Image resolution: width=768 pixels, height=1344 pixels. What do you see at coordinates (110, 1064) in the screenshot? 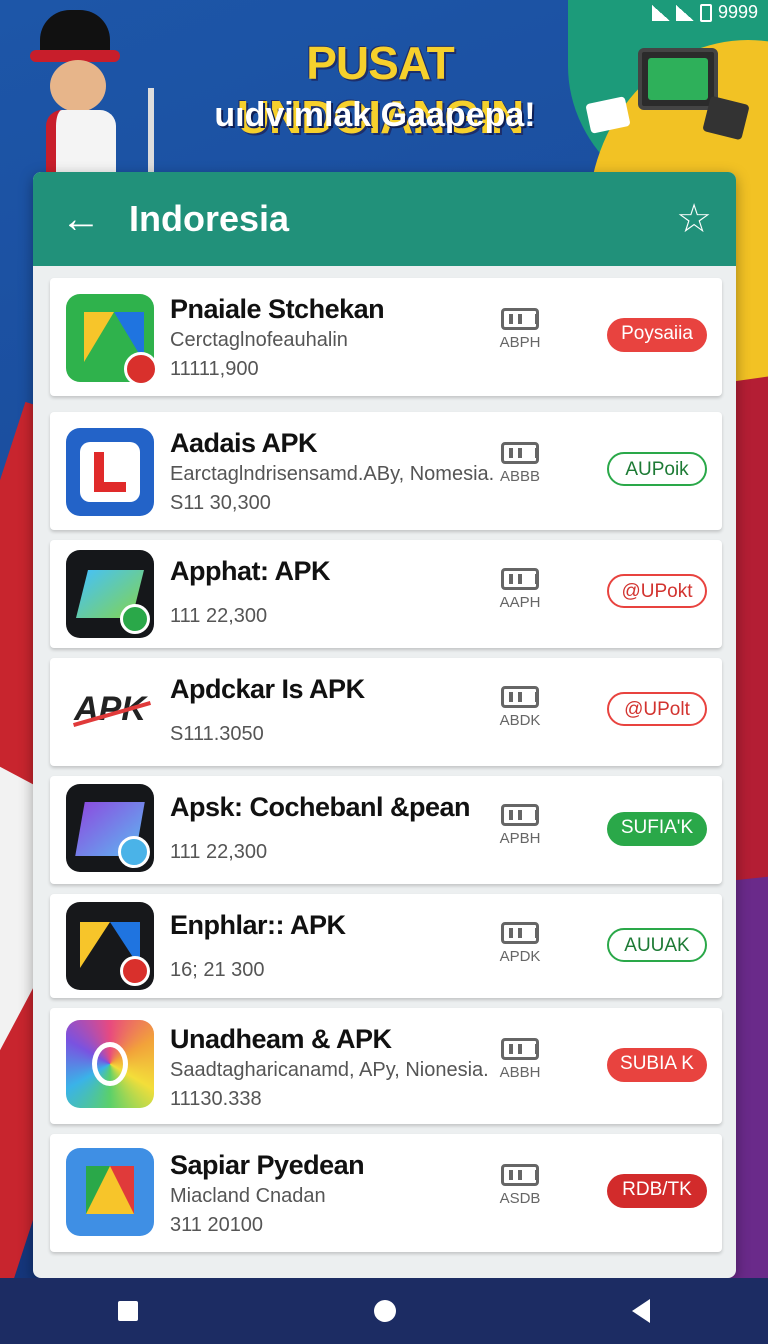
I see `rainbow-circle-icon` at bounding box center [110, 1064].